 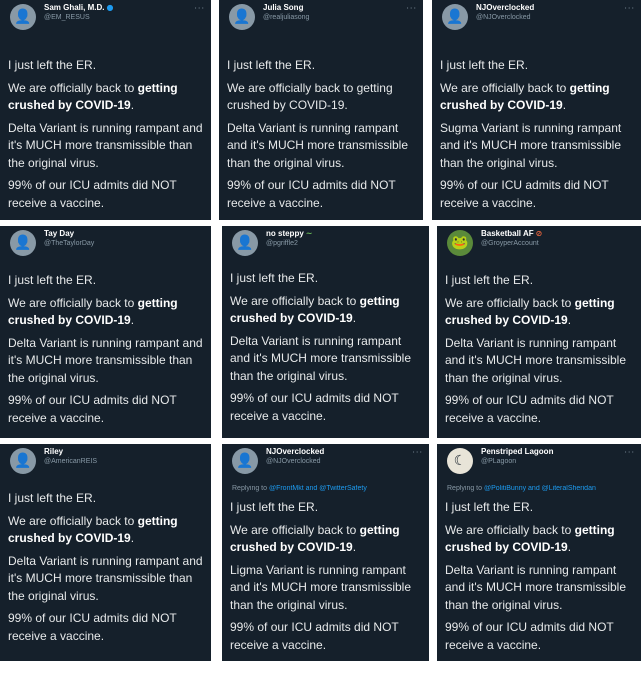 What do you see at coordinates (116, 17) in the screenshot?
I see `user-handle: @EM_RESUS` at bounding box center [116, 17].